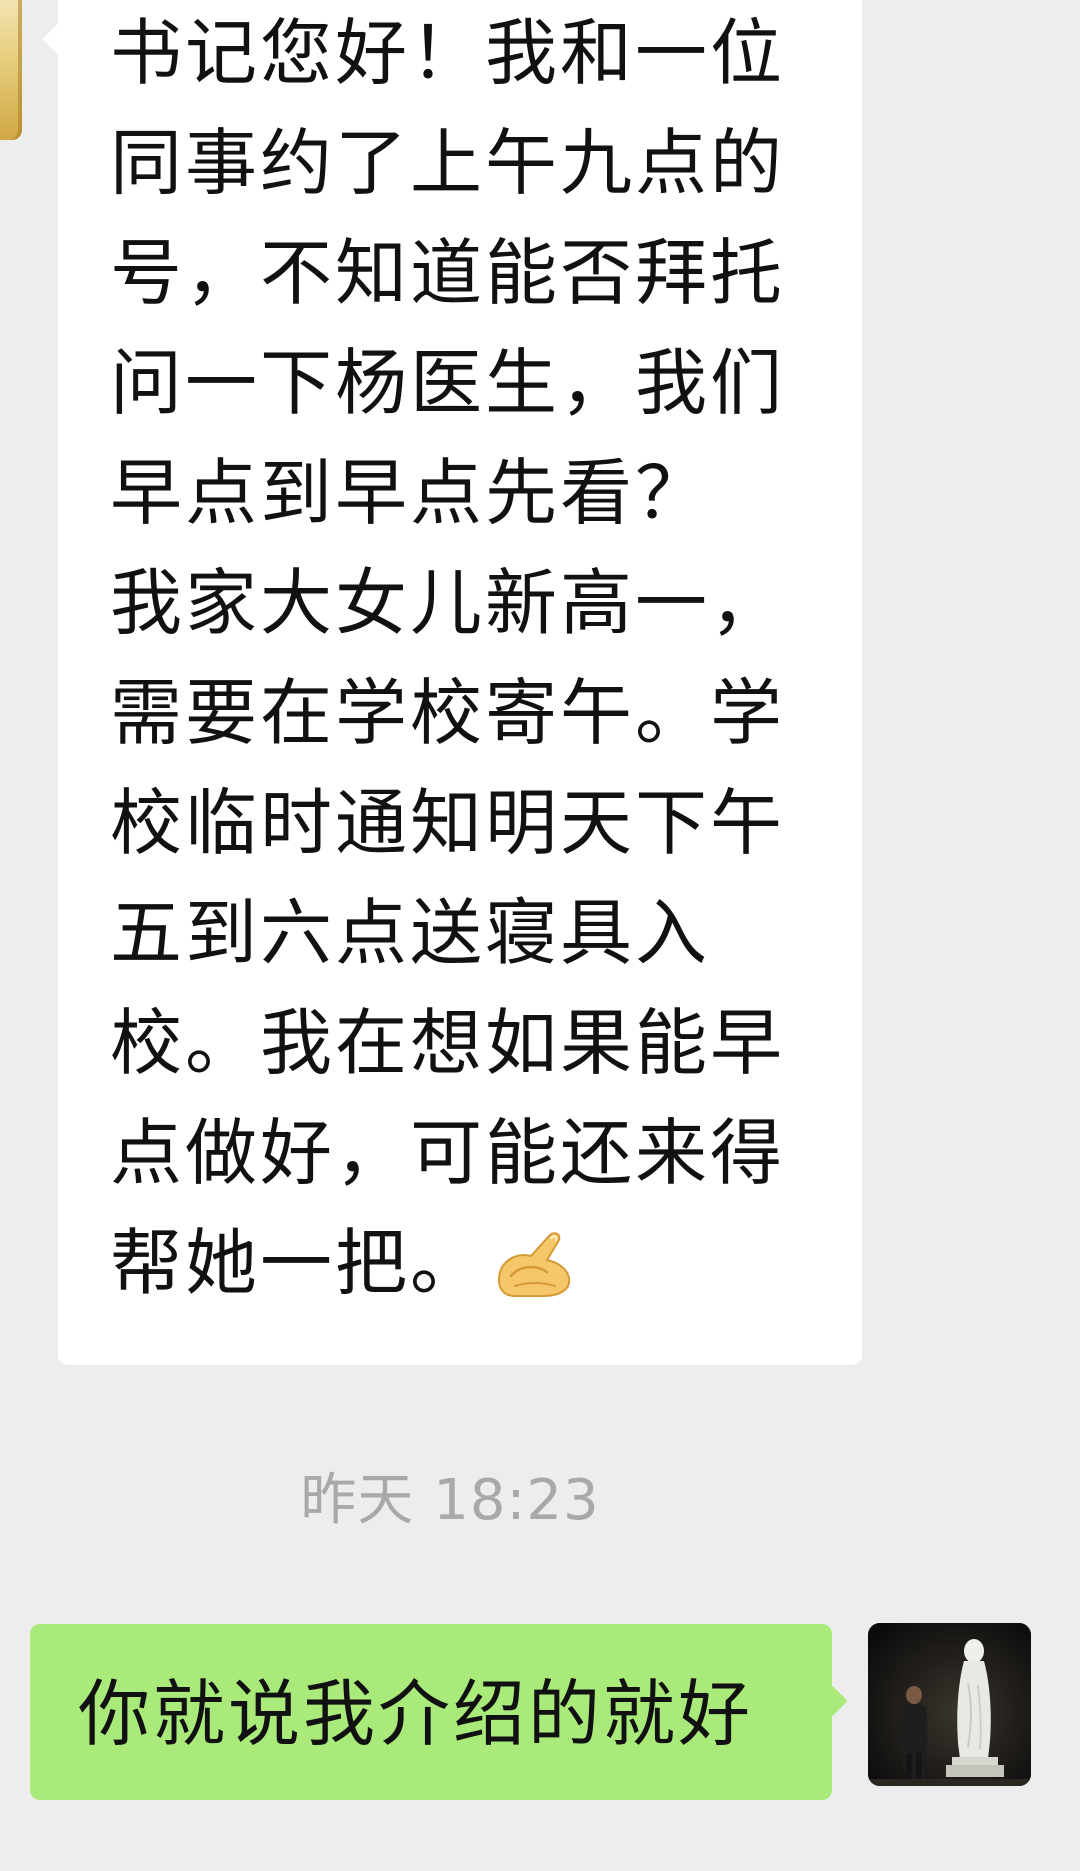 This screenshot has width=1080, height=1871. Describe the element at coordinates (11, 70) in the screenshot. I see `sender-avatar` at that location.